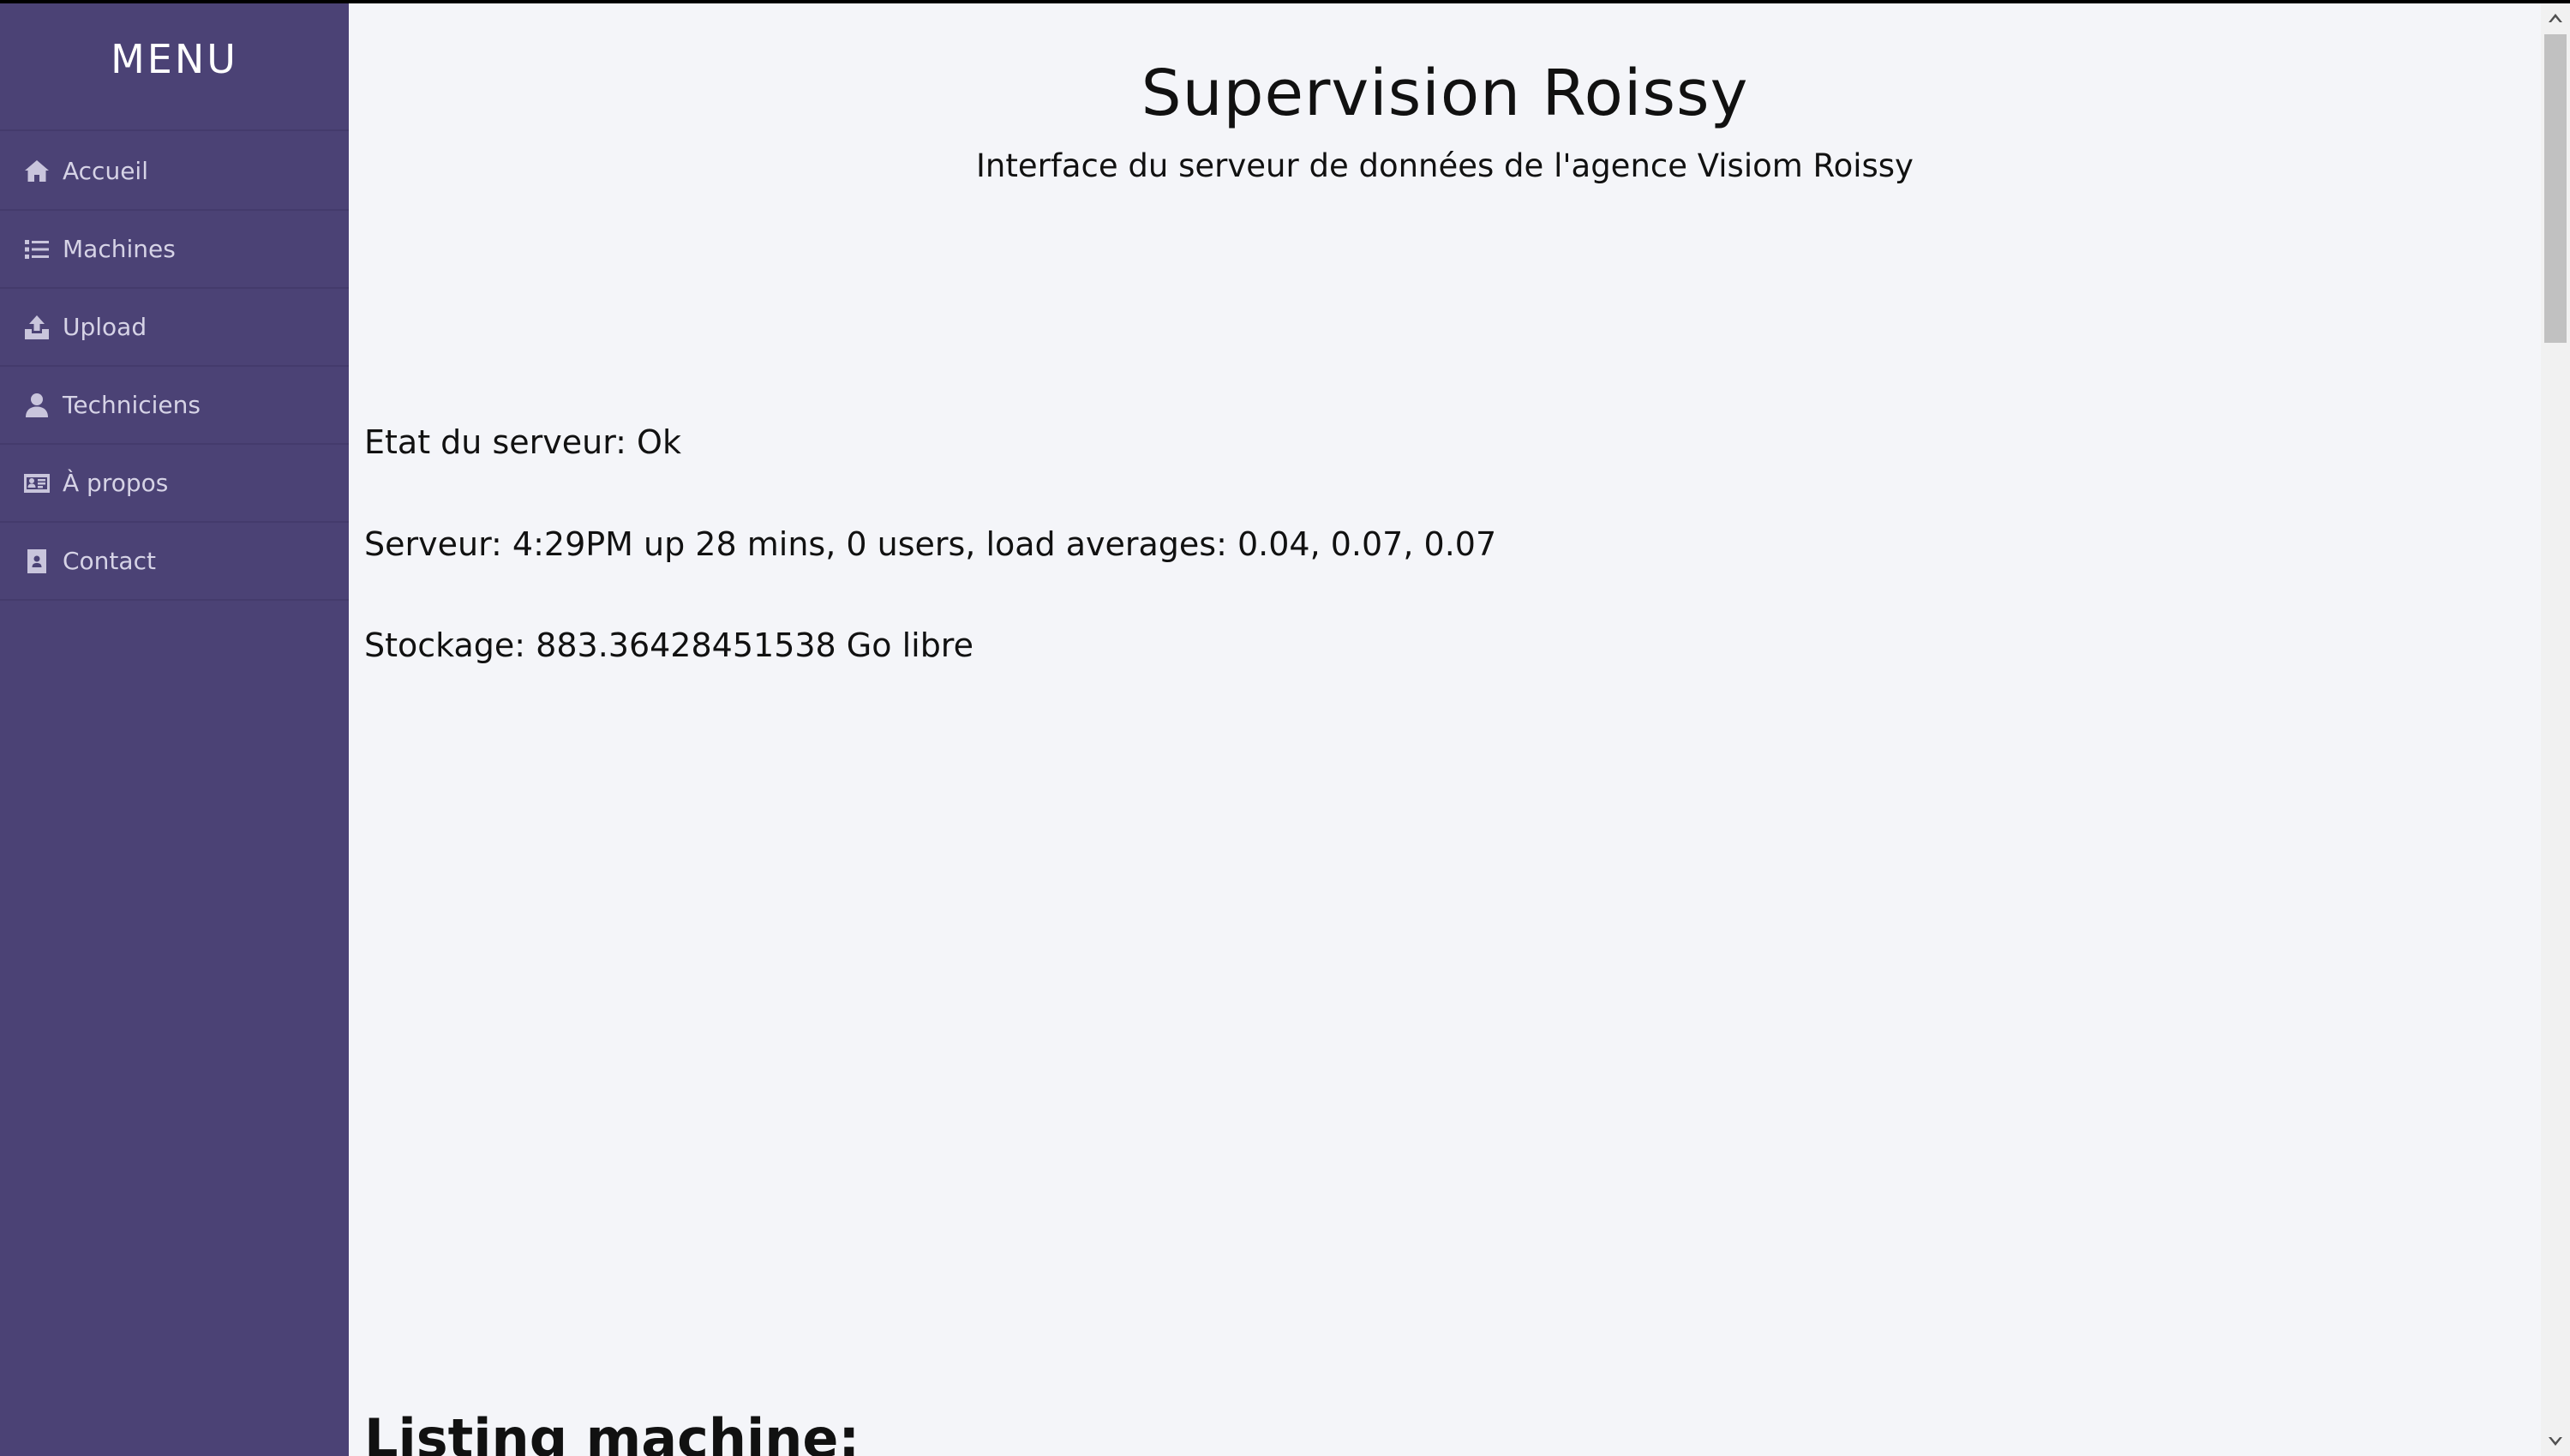  Describe the element at coordinates (1445, 94) in the screenshot. I see `page-title: Supervision Roissy` at that location.